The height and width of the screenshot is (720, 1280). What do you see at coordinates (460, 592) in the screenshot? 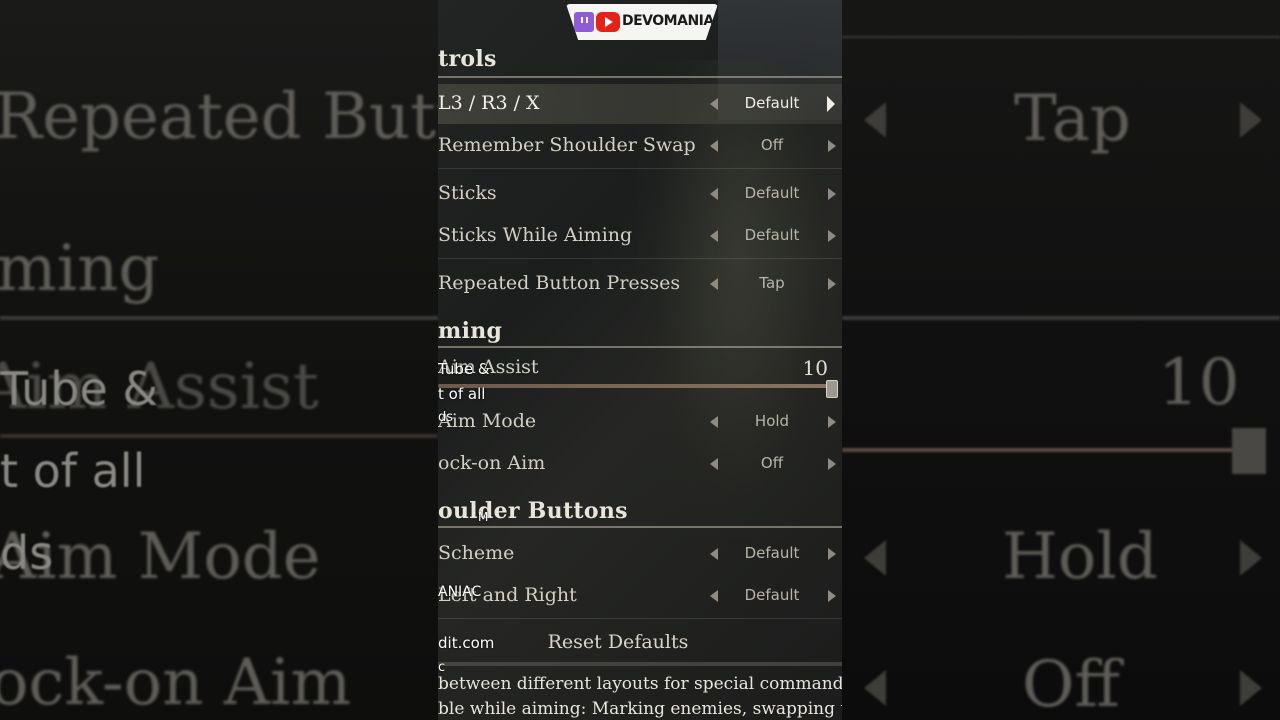
I see `stream-overlay-text: ANIAC` at bounding box center [460, 592].